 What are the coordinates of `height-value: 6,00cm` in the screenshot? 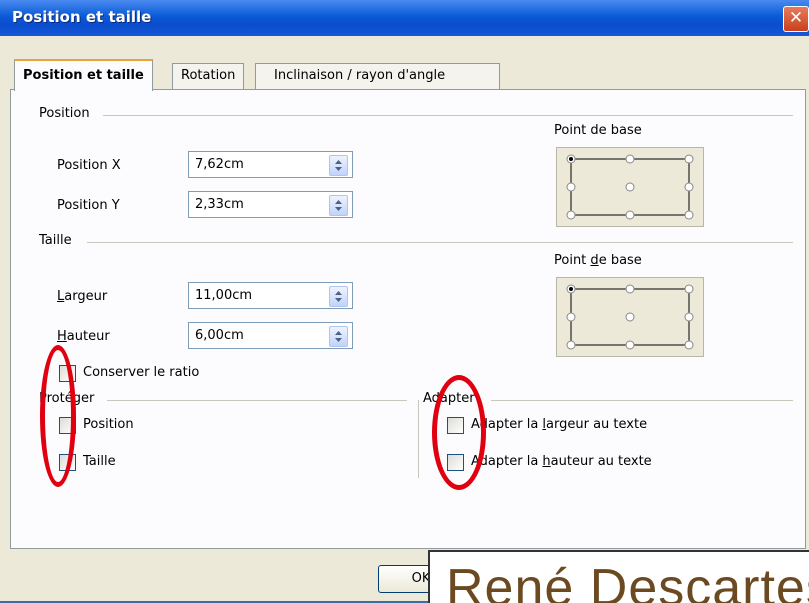 It's located at (219, 335).